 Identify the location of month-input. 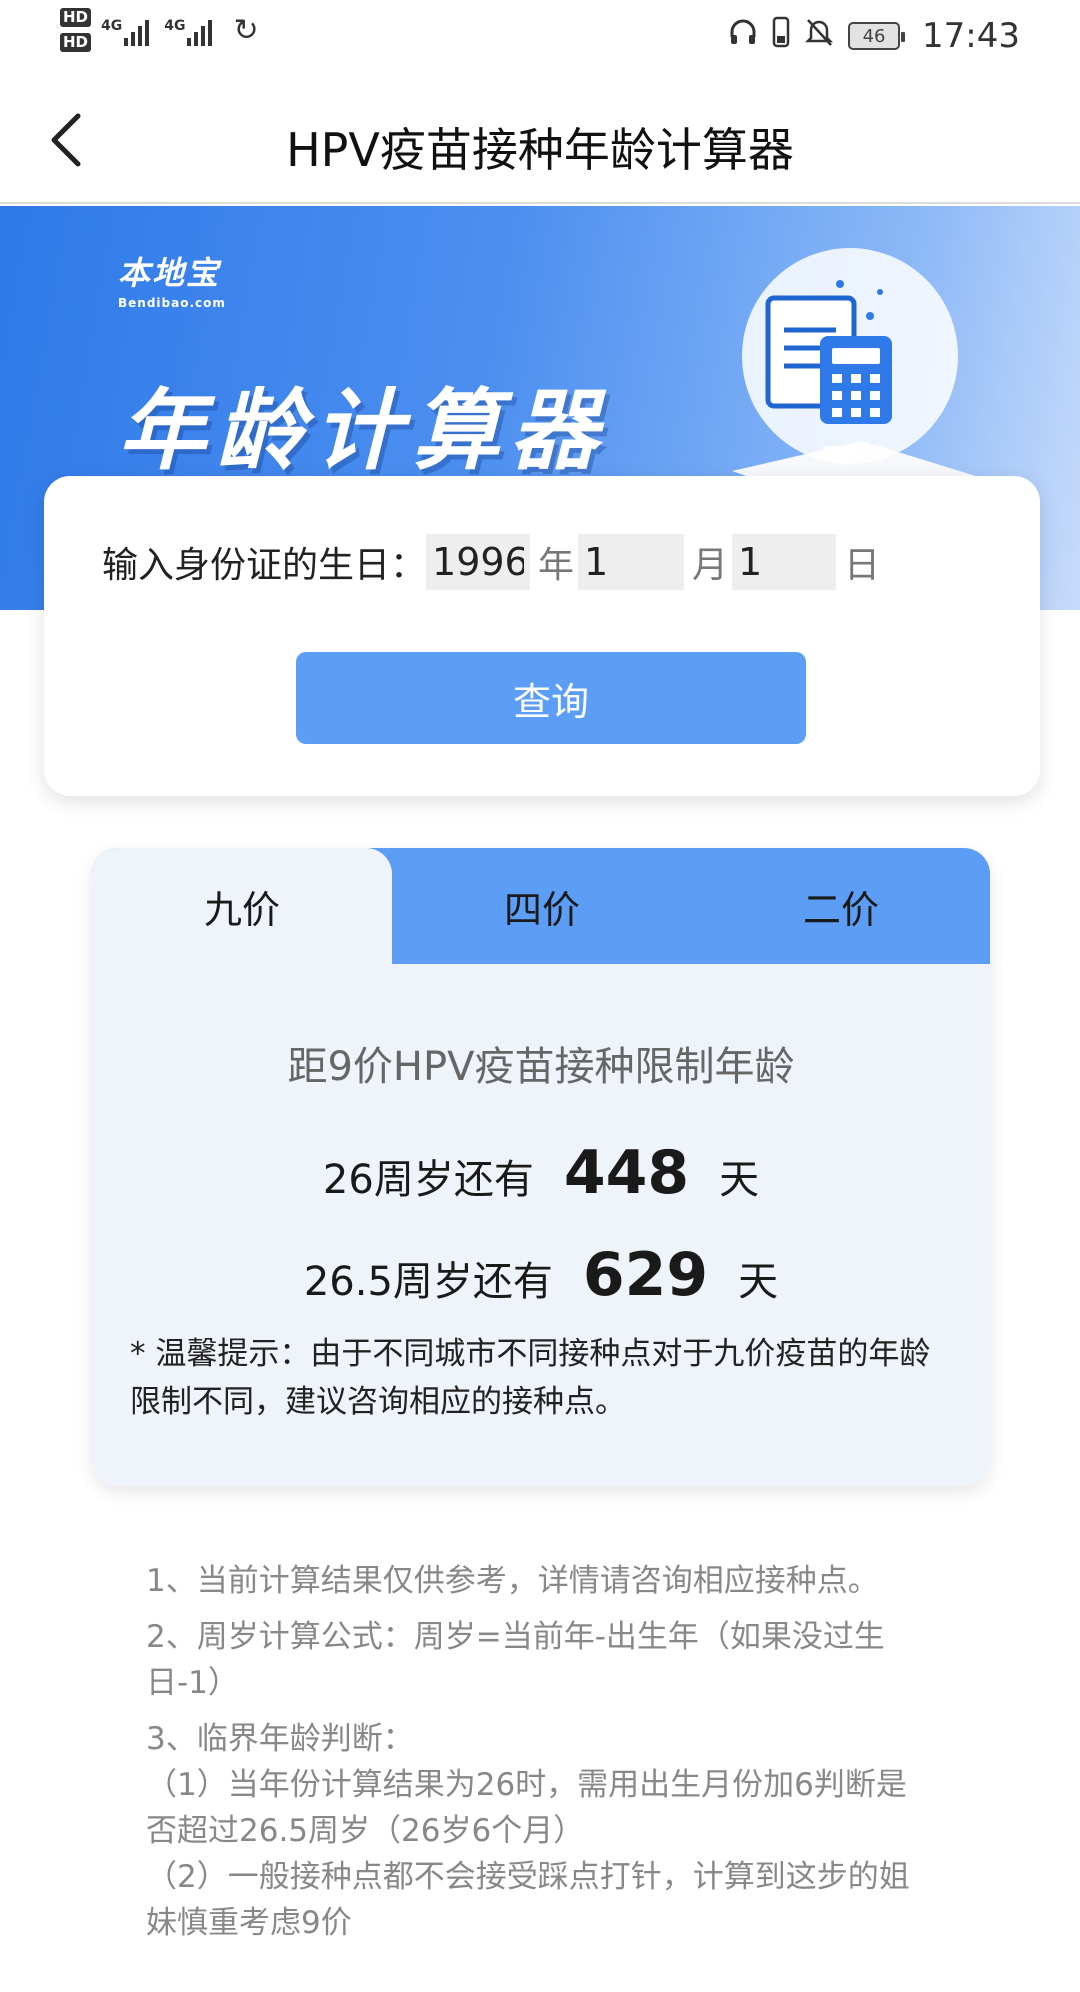
(631, 562).